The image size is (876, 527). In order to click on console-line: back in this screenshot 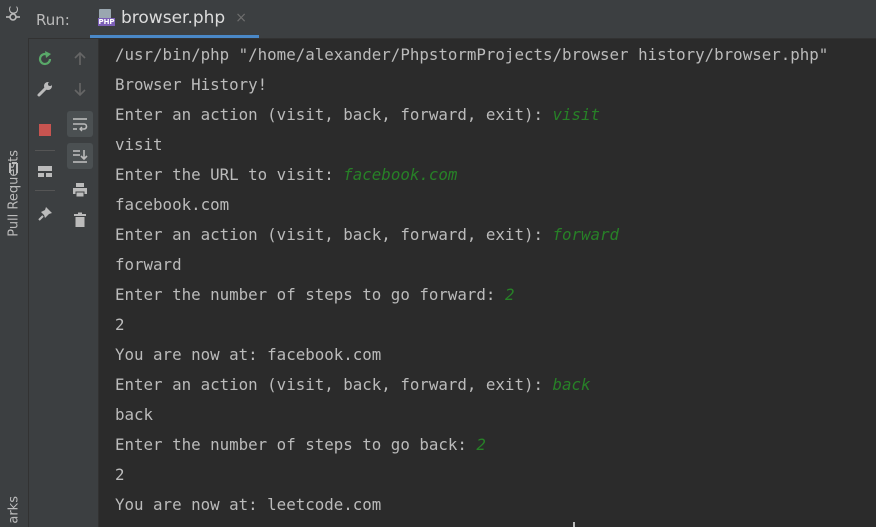, I will do `click(134, 415)`.